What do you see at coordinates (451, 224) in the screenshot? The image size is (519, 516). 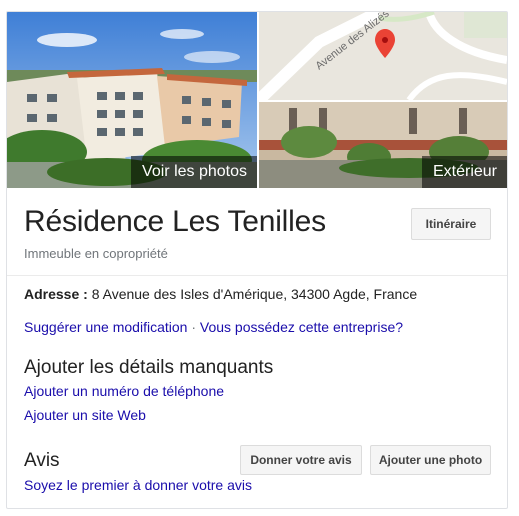 I see `directions-button: Itinéraire` at bounding box center [451, 224].